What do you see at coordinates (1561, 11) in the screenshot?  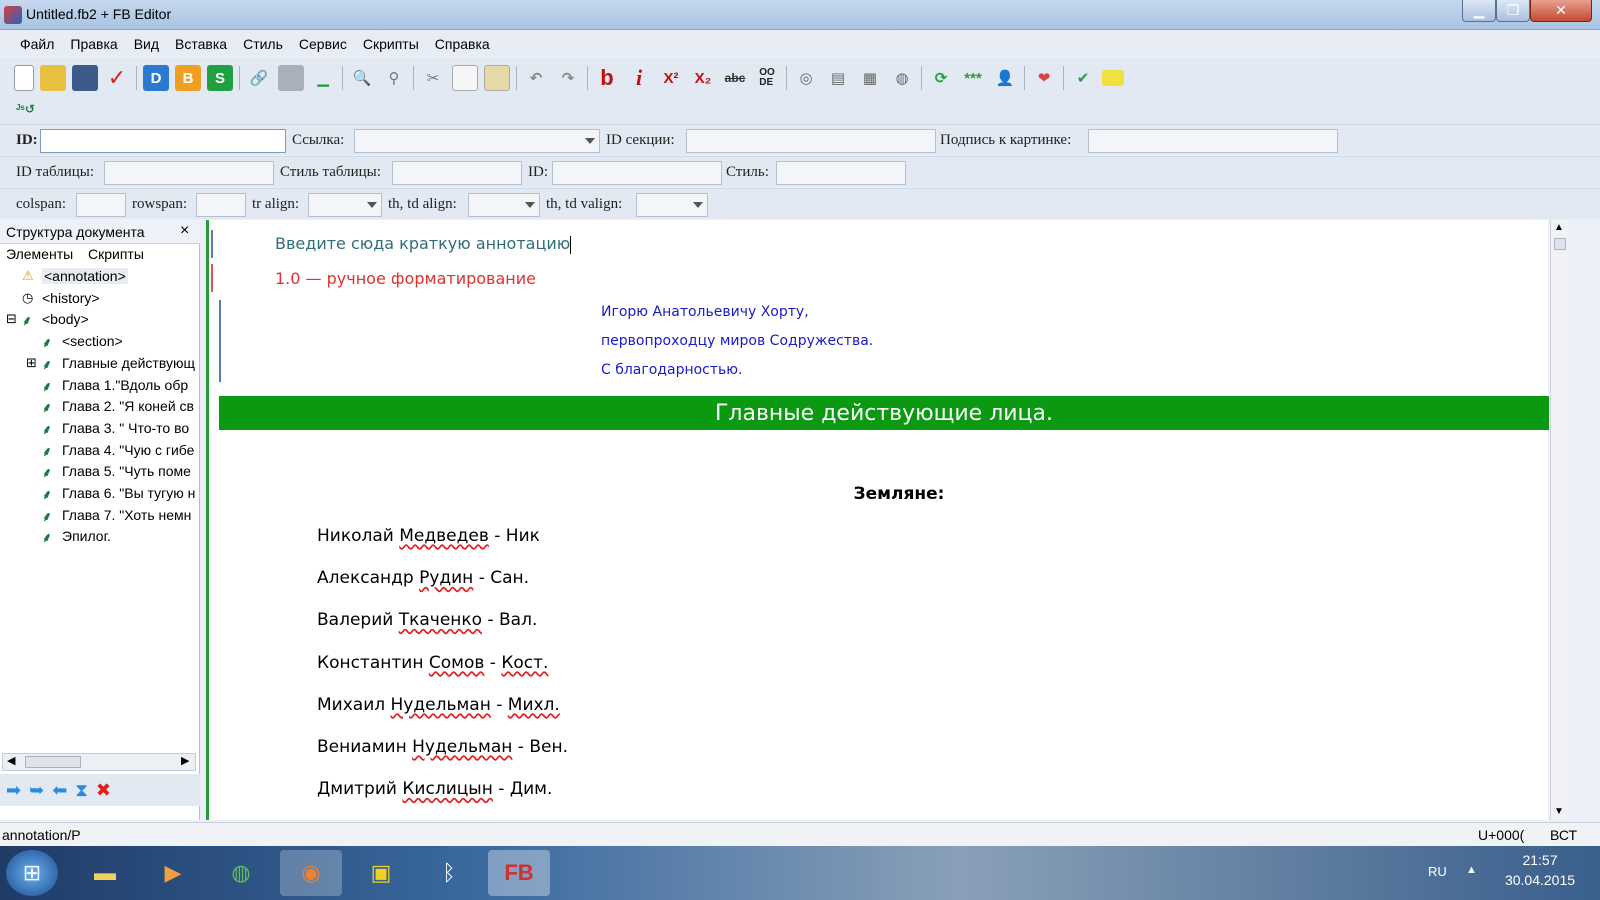 I see `close-button: ✕` at bounding box center [1561, 11].